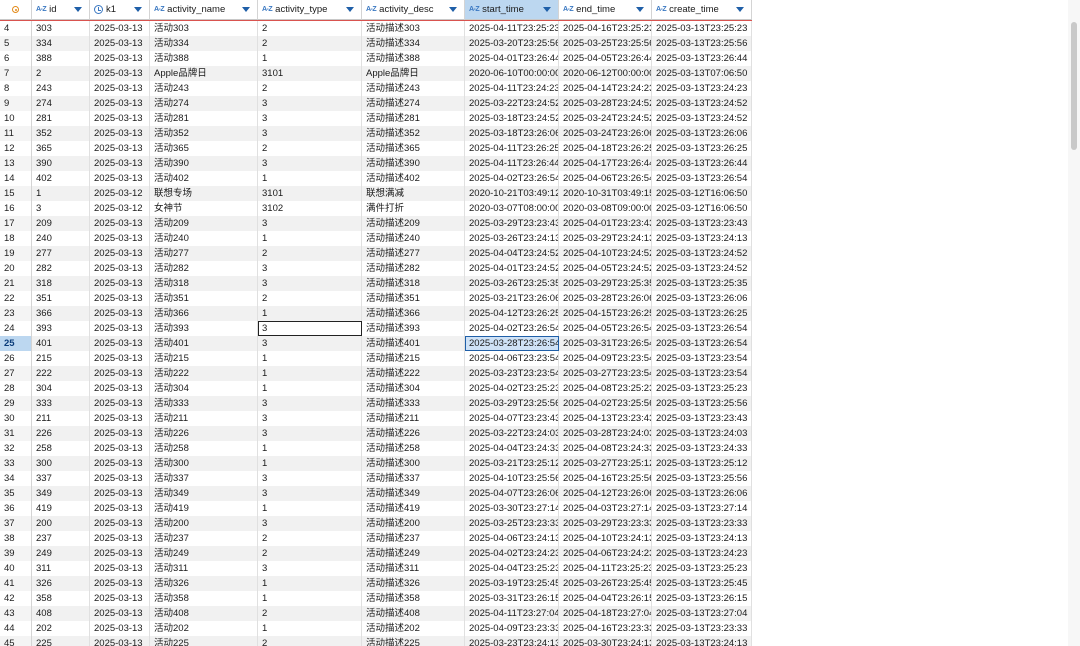  What do you see at coordinates (702, 88) in the screenshot?
I see `cell-create-time: 2025-03-13T23:24:23` at bounding box center [702, 88].